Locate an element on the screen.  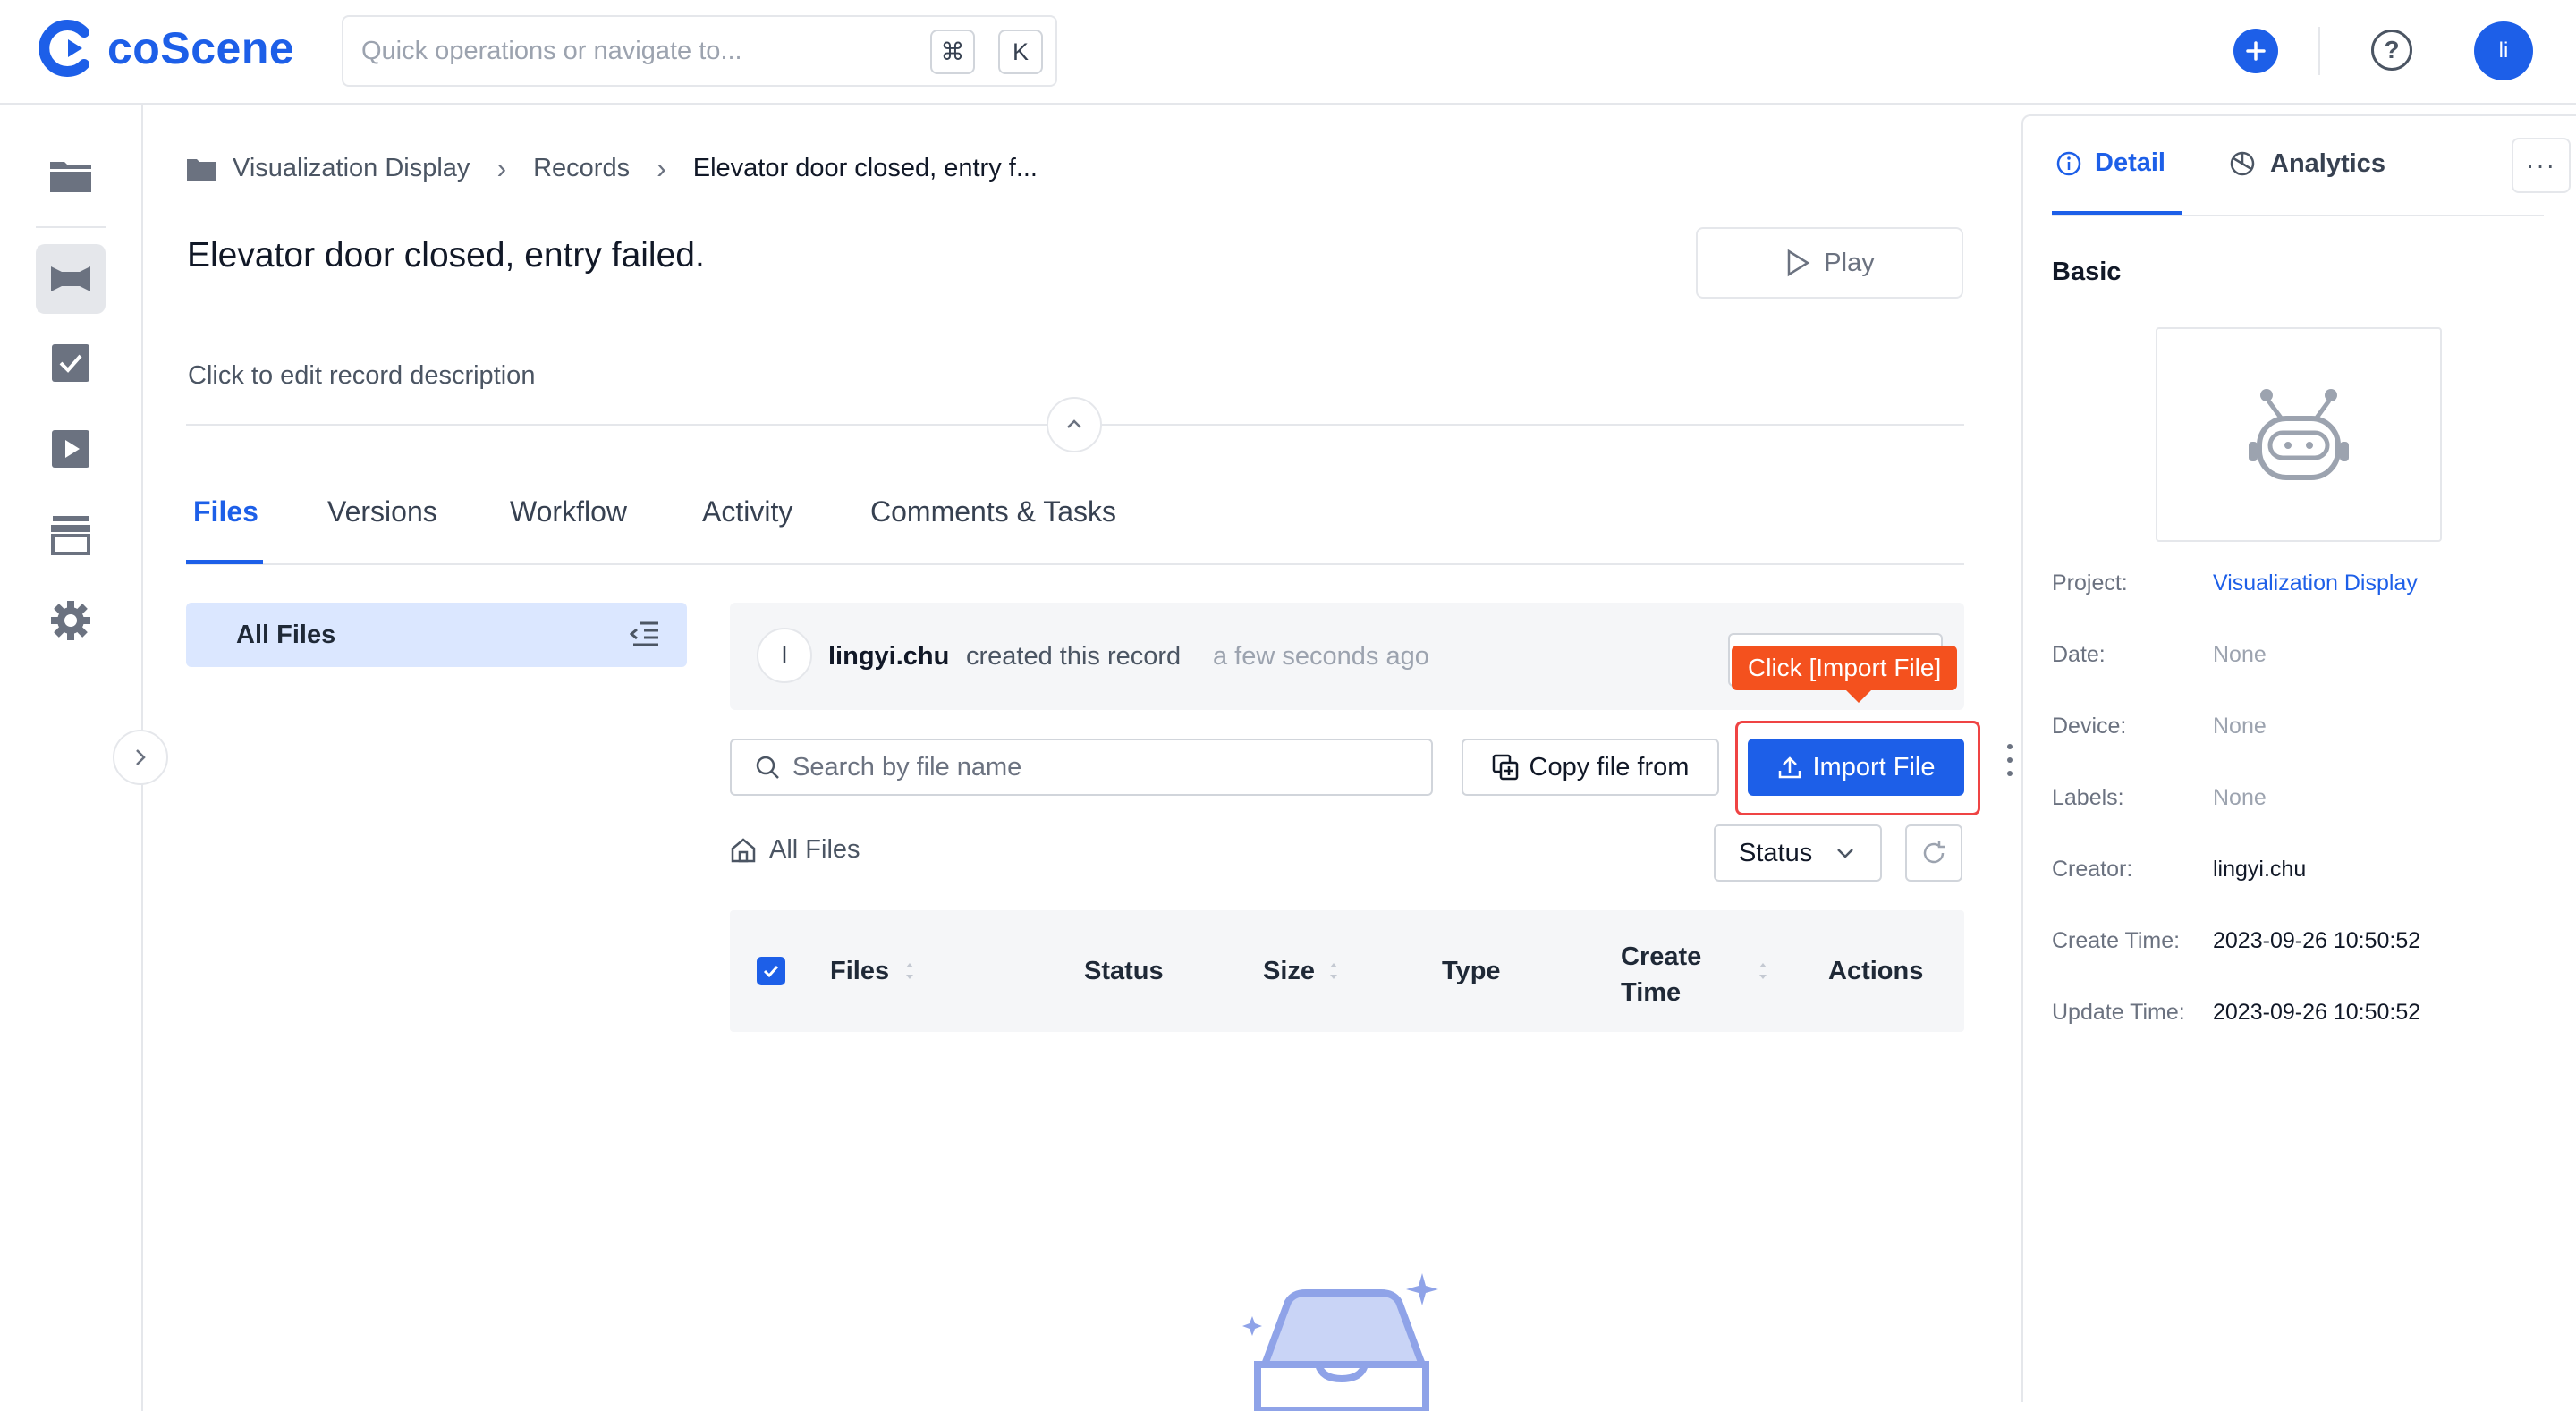
nav-tasks is located at coordinates (71, 363).